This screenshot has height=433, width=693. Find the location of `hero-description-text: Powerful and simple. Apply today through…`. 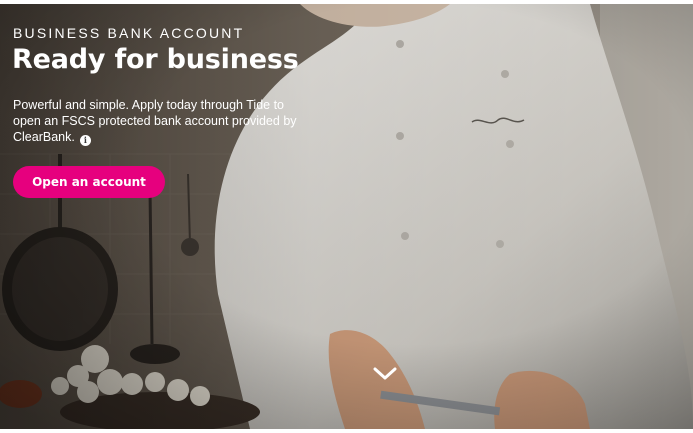

hero-description-text: Powerful and simple. Apply today through… is located at coordinates (155, 121).